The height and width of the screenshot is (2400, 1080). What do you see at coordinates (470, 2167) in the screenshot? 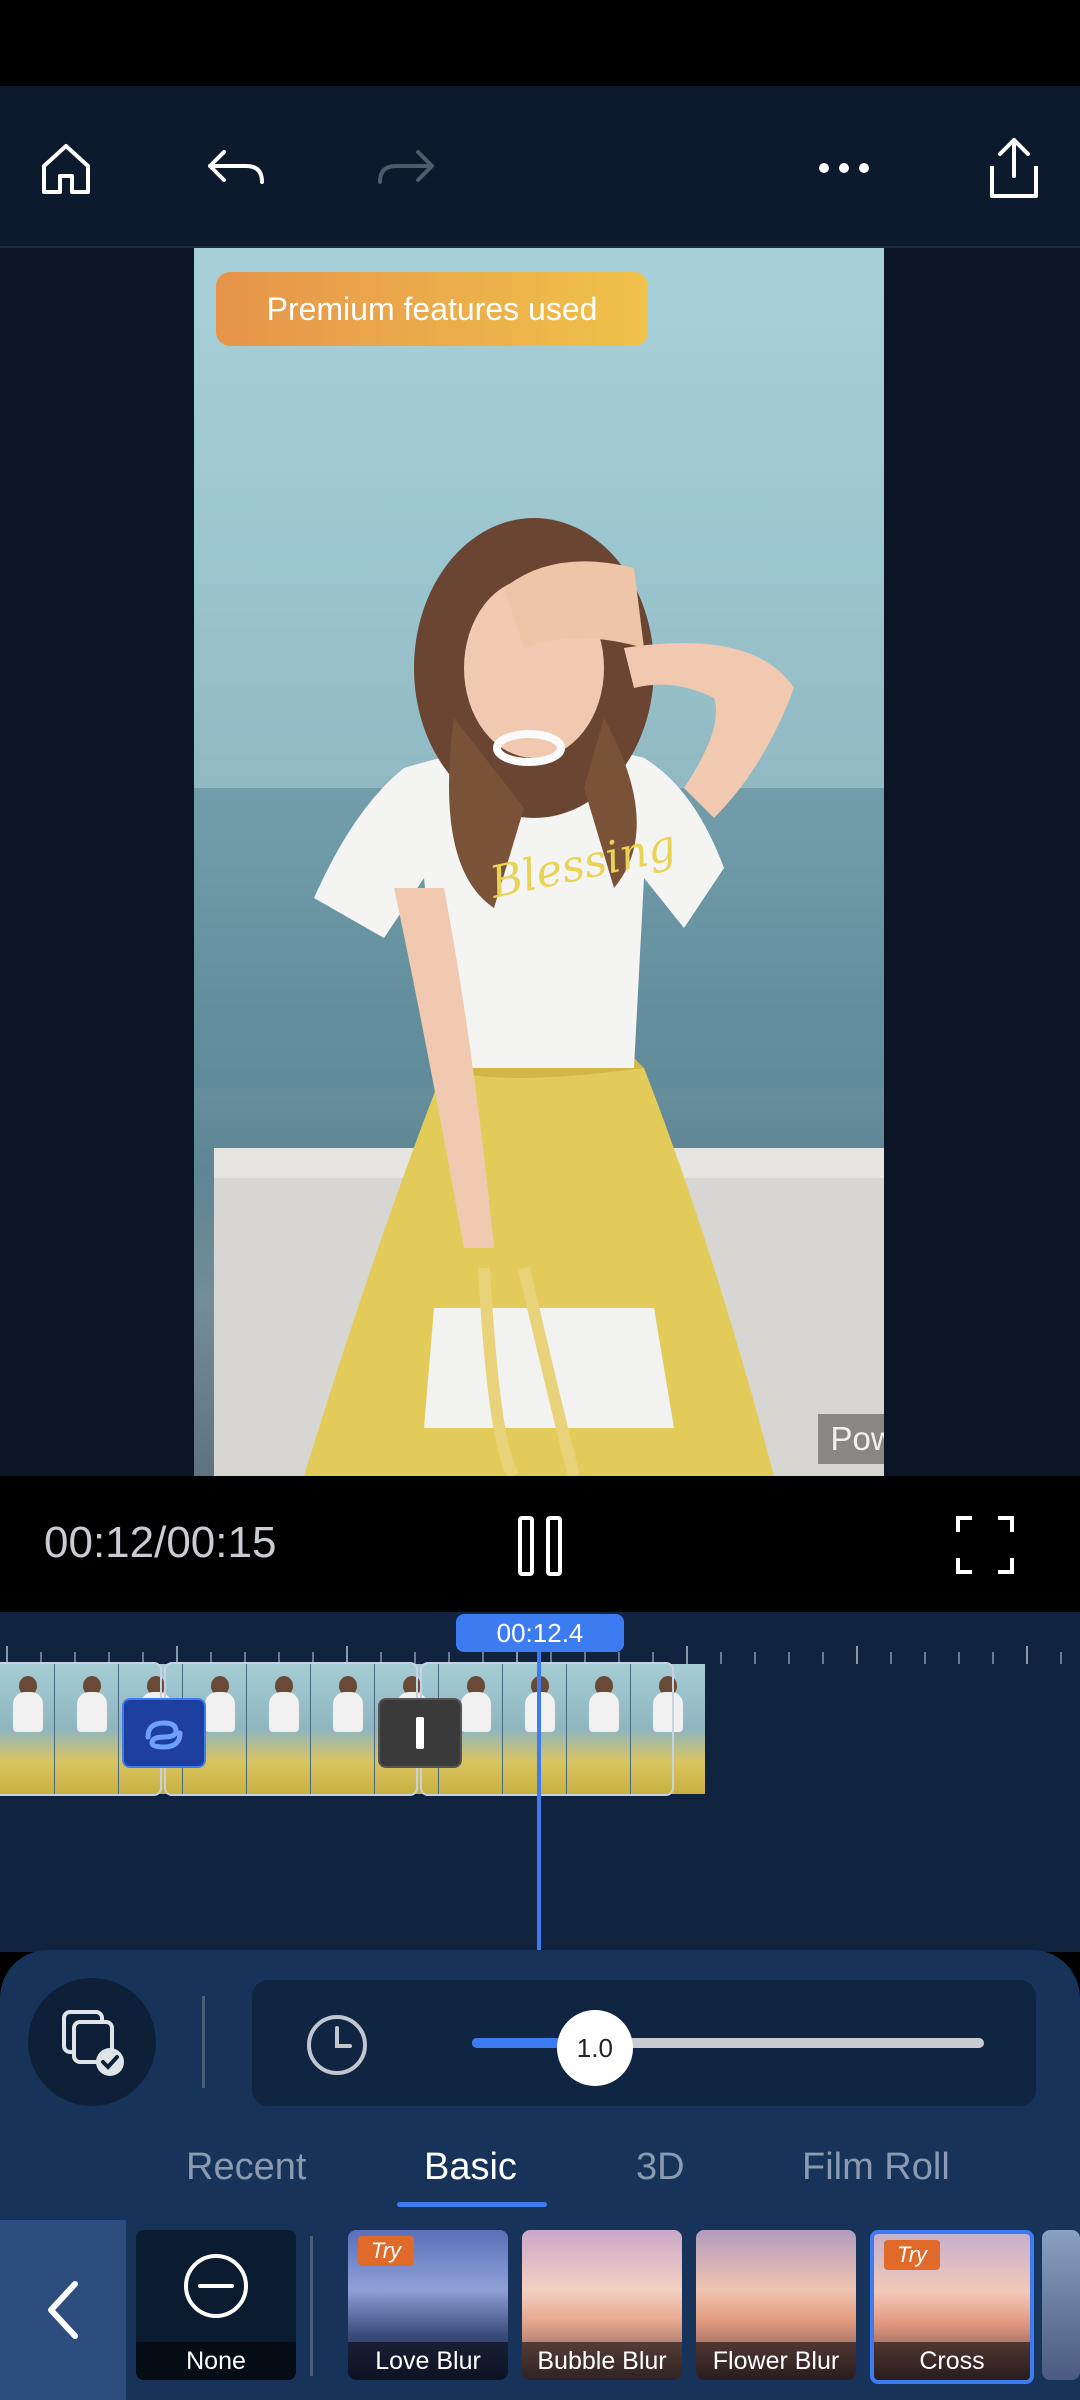
I see `tab-basic: Basic` at bounding box center [470, 2167].